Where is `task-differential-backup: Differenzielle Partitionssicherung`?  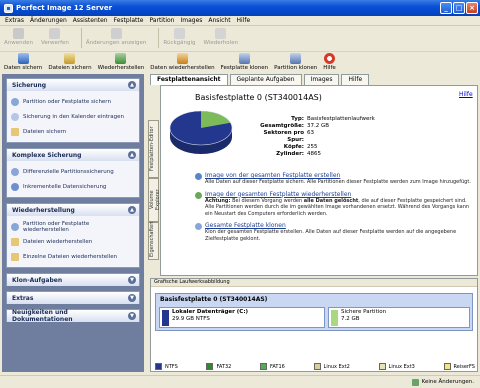 task-differential-backup: Differenzielle Partitionssicherung is located at coordinates (73, 171).